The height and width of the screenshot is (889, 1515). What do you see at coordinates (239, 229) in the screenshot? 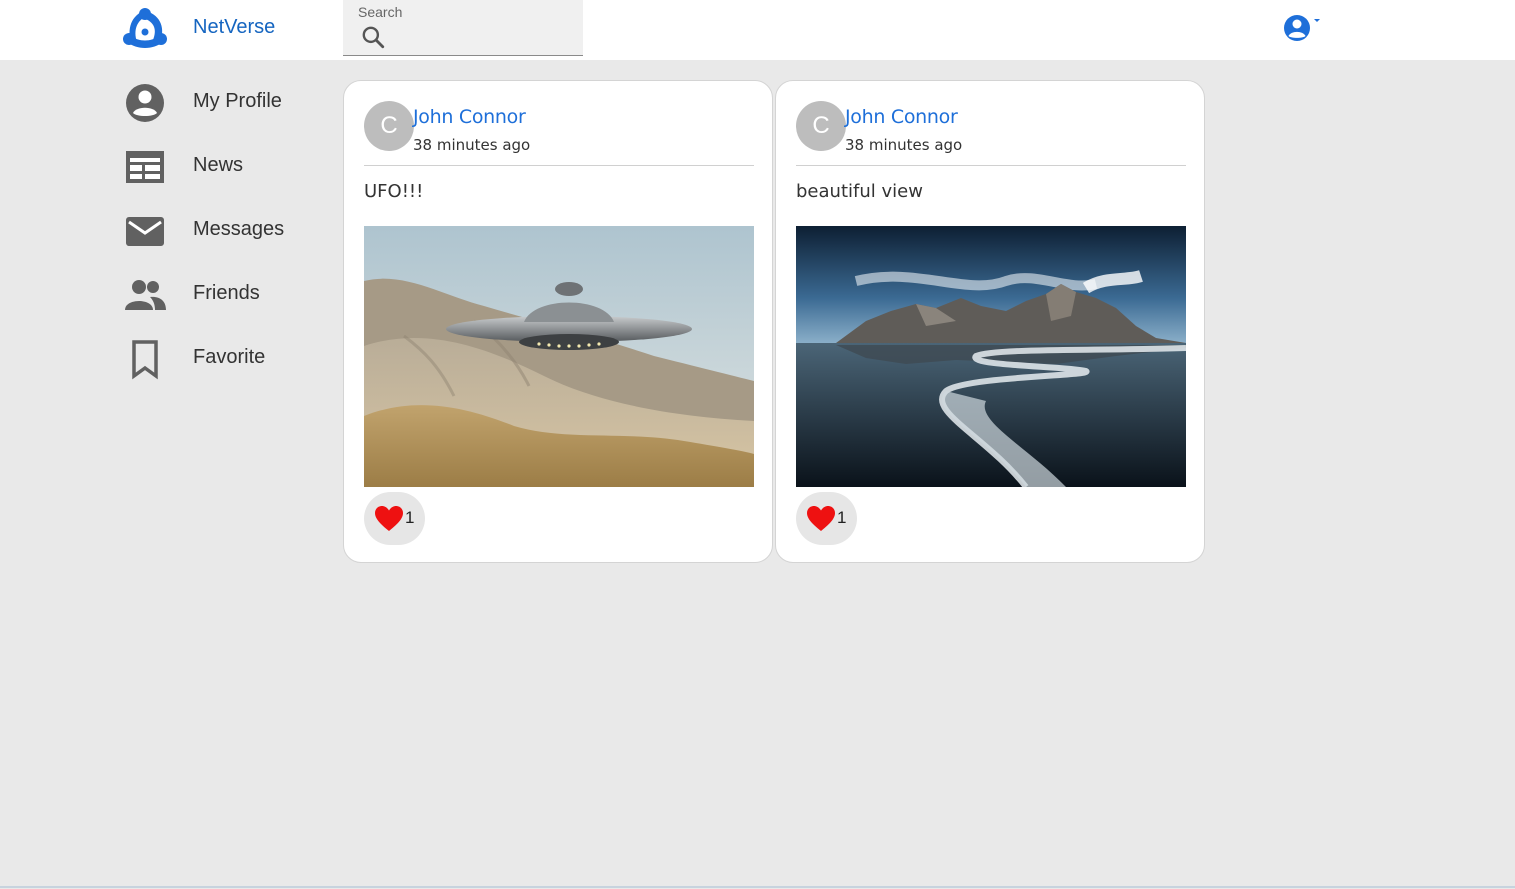
I see `sidebar-item-label: Messages` at bounding box center [239, 229].